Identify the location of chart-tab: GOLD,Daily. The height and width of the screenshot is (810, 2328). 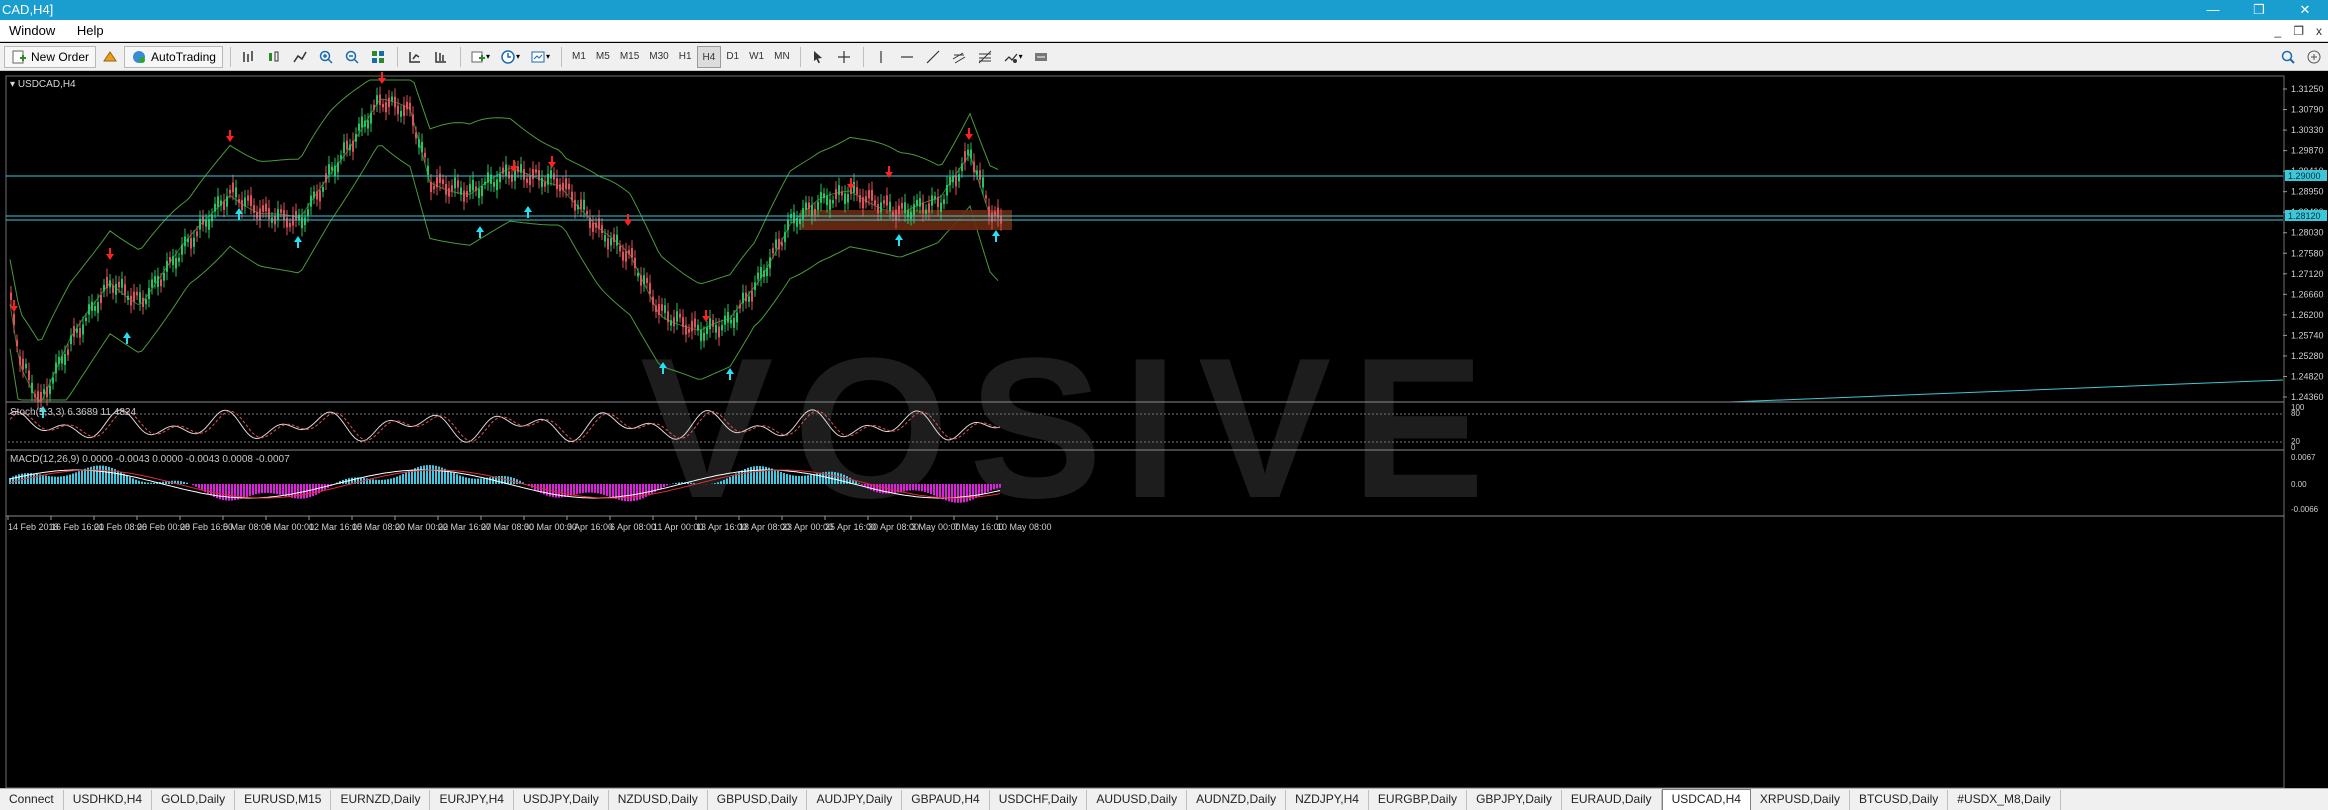
(194, 800).